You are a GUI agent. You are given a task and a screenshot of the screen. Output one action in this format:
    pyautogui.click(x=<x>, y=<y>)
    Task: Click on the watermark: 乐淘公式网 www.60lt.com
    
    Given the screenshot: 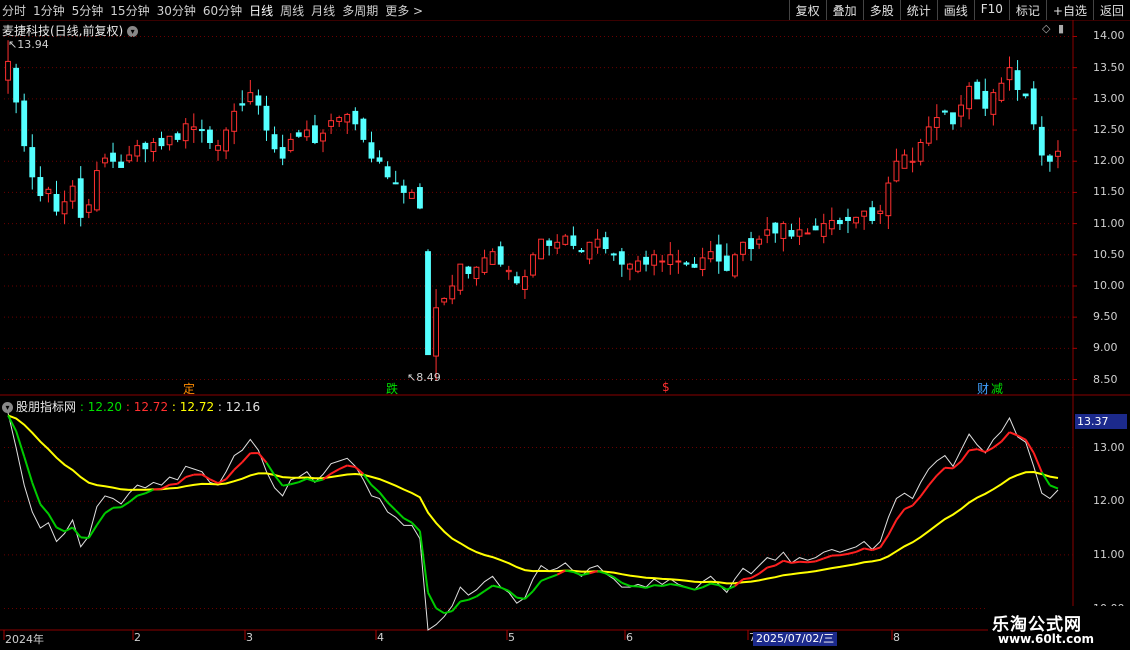 What is the action you would take?
    pyautogui.click(x=1059, y=628)
    